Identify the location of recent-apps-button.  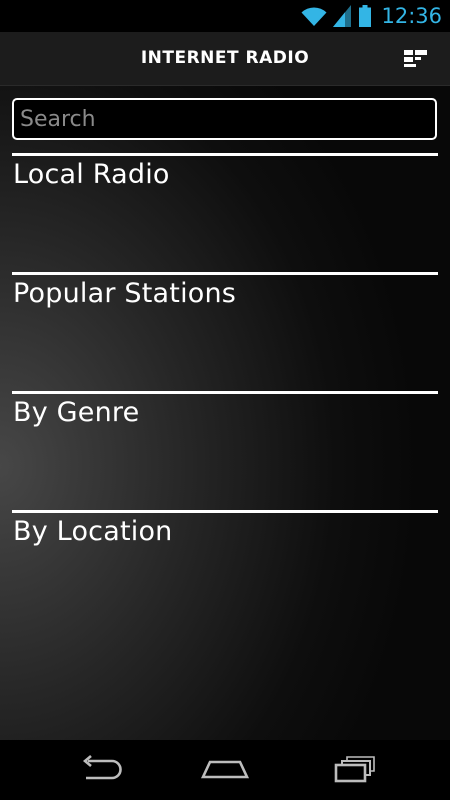
(352, 771).